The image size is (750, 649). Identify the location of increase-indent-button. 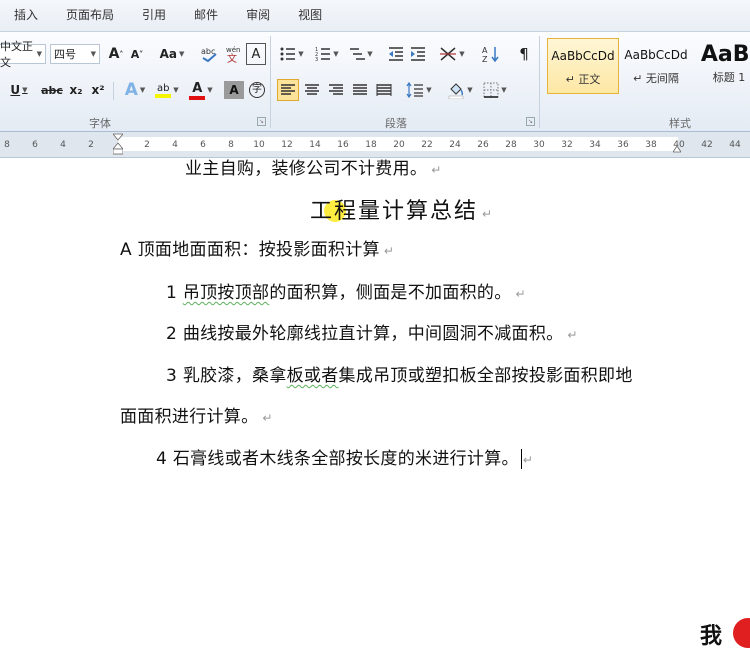
(418, 54).